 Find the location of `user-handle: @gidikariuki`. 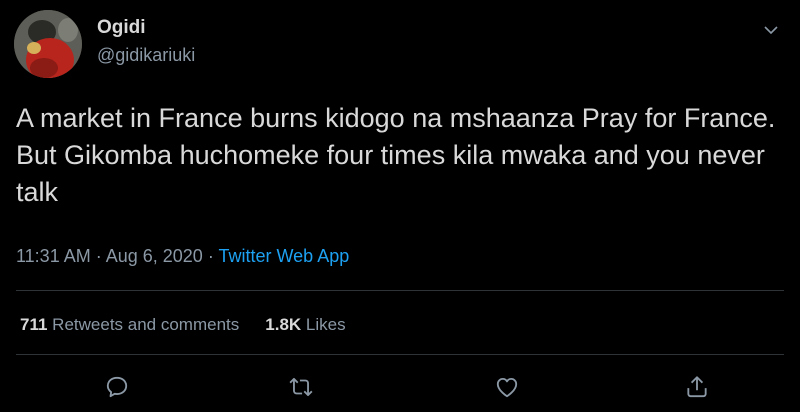

user-handle: @gidikariuki is located at coordinates (146, 55).